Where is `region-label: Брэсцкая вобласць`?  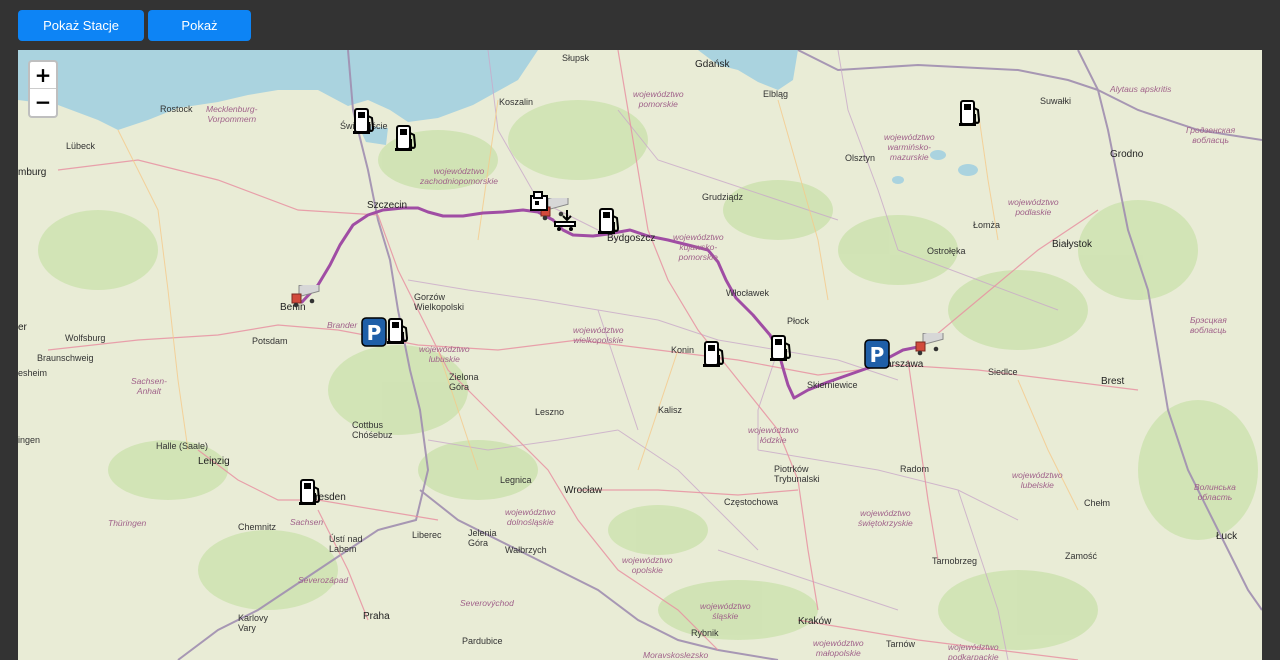
region-label: Брэсцкая вобласць is located at coordinates (1208, 325).